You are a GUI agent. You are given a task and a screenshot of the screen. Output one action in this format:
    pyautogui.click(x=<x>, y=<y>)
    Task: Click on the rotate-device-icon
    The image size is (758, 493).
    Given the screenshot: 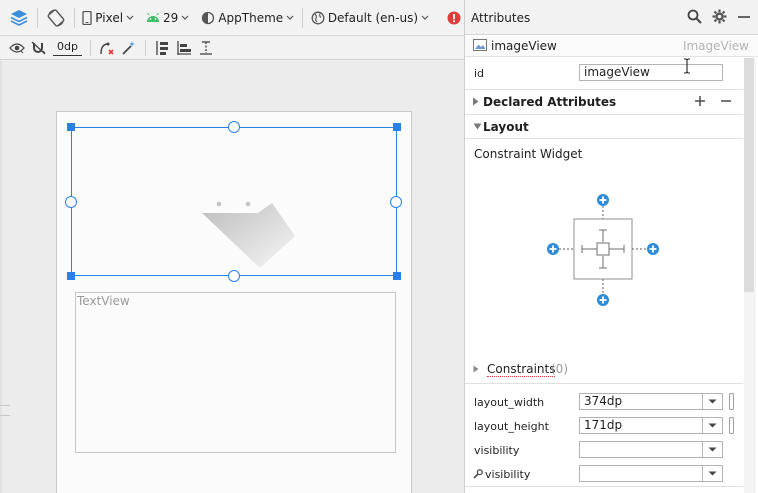 What is the action you would take?
    pyautogui.click(x=56, y=17)
    